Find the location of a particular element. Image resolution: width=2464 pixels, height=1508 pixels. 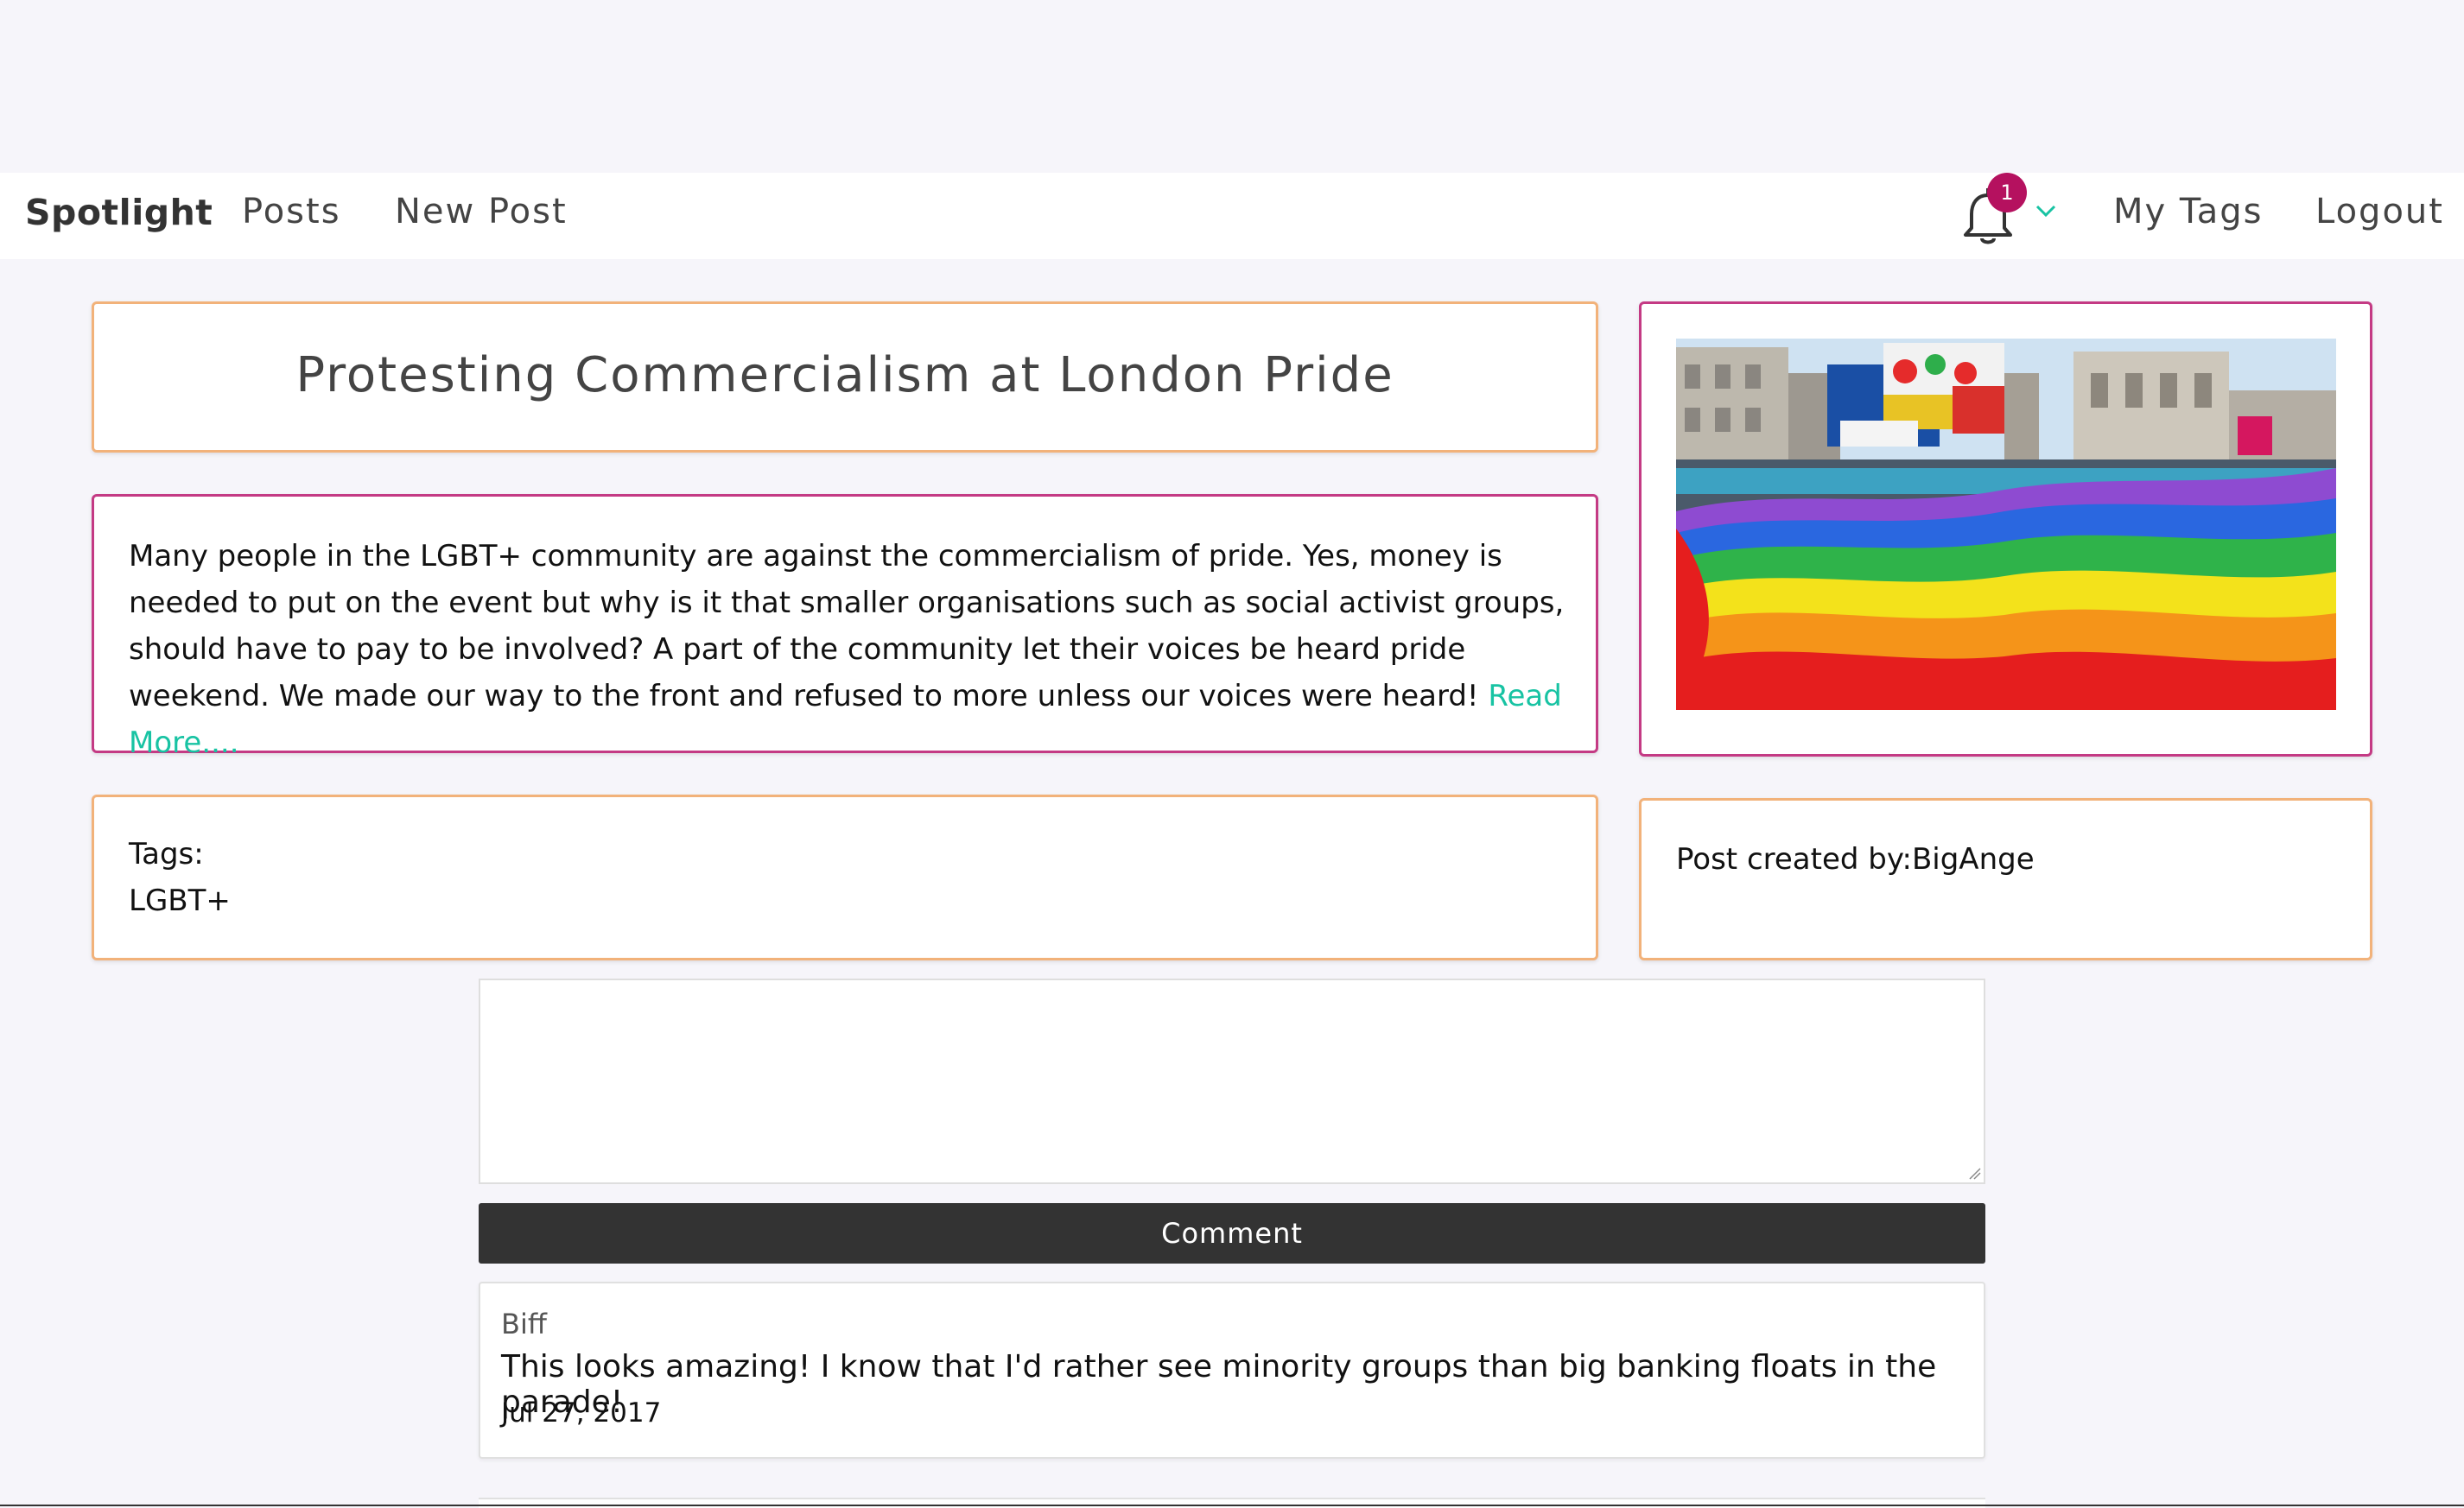

post-title: Protesting Commercialism at London Pride is located at coordinates (845, 375).